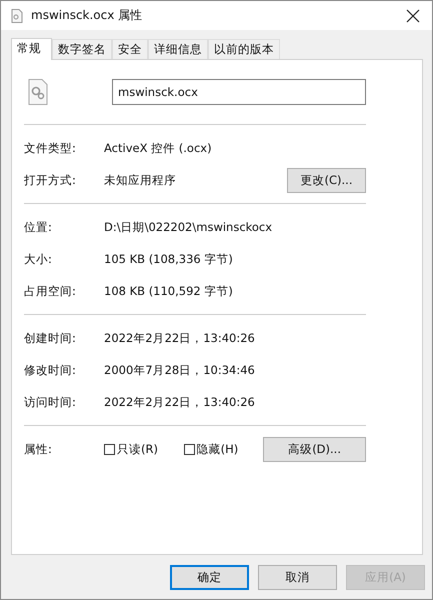  Describe the element at coordinates (50, 148) in the screenshot. I see `field-label: 文件类型:` at that location.